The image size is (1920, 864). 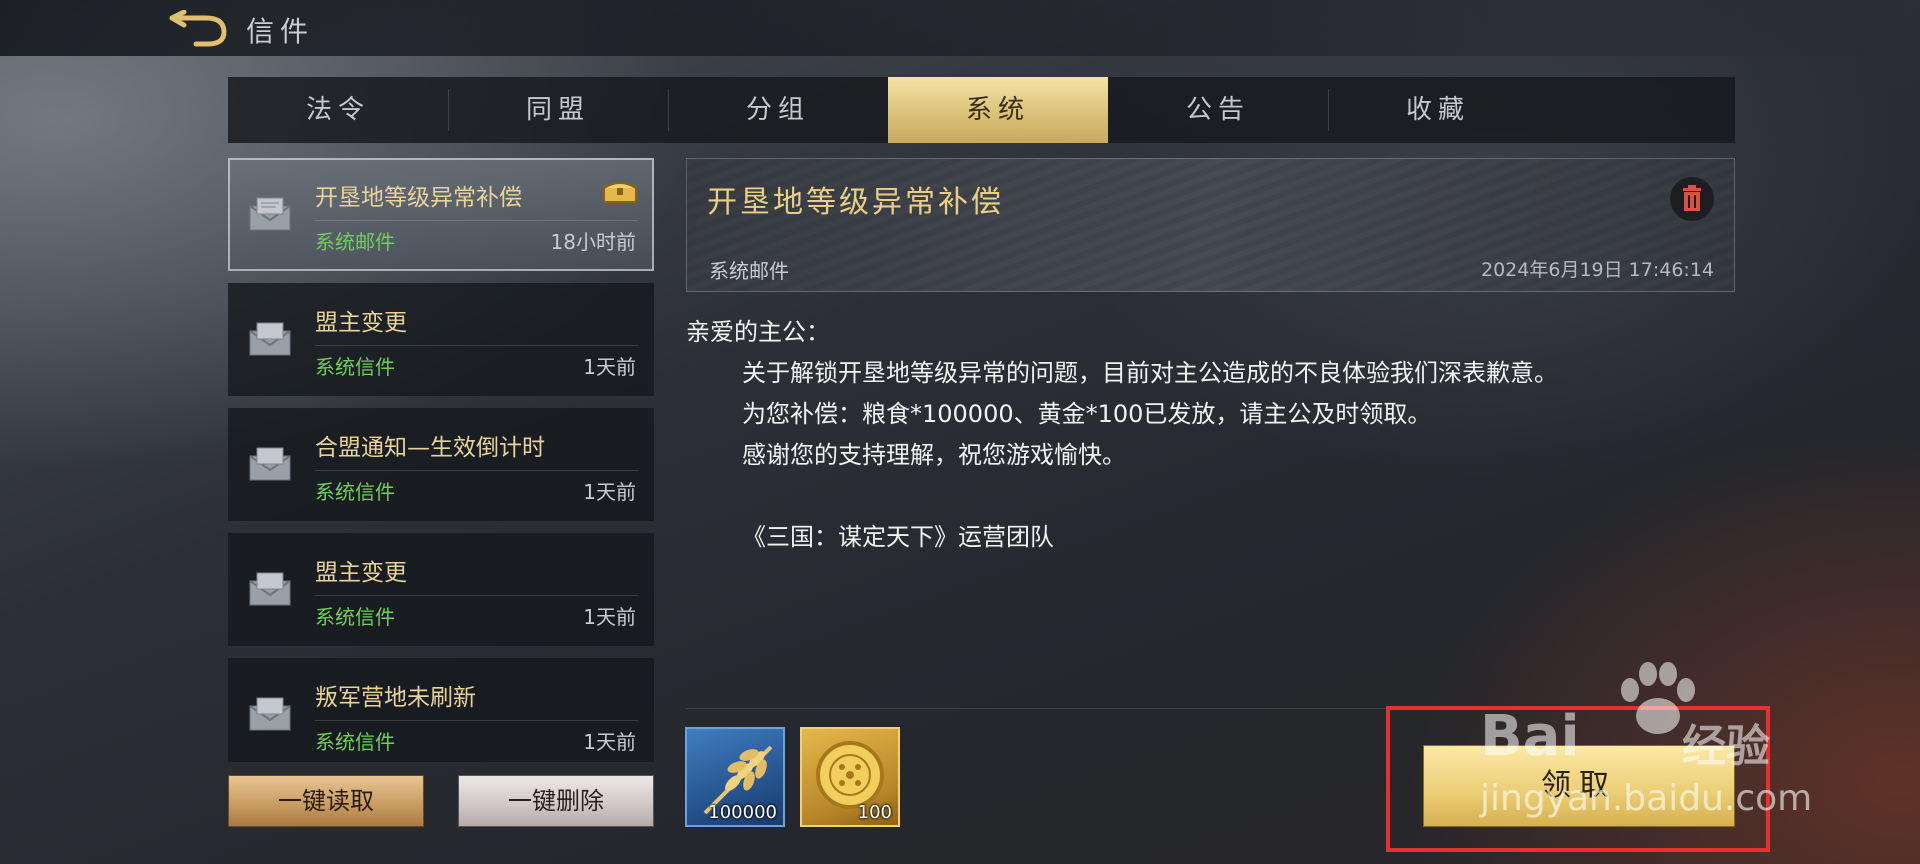 What do you see at coordinates (1218, 110) in the screenshot?
I see `tab-announcement: 公告` at bounding box center [1218, 110].